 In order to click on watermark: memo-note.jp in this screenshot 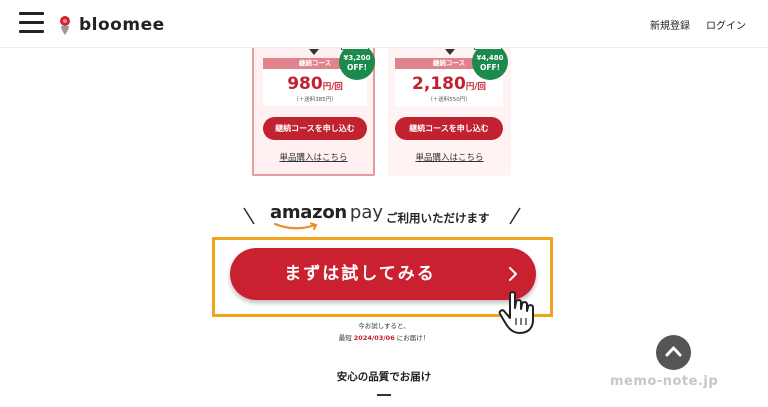, I will do `click(664, 381)`.